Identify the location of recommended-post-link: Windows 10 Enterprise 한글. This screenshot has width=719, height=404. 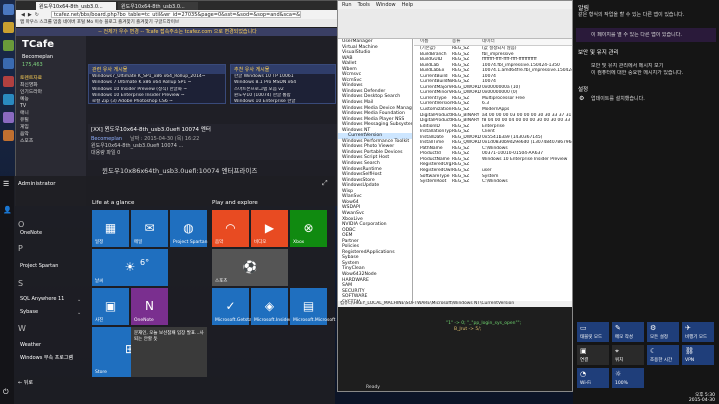
(283, 102).